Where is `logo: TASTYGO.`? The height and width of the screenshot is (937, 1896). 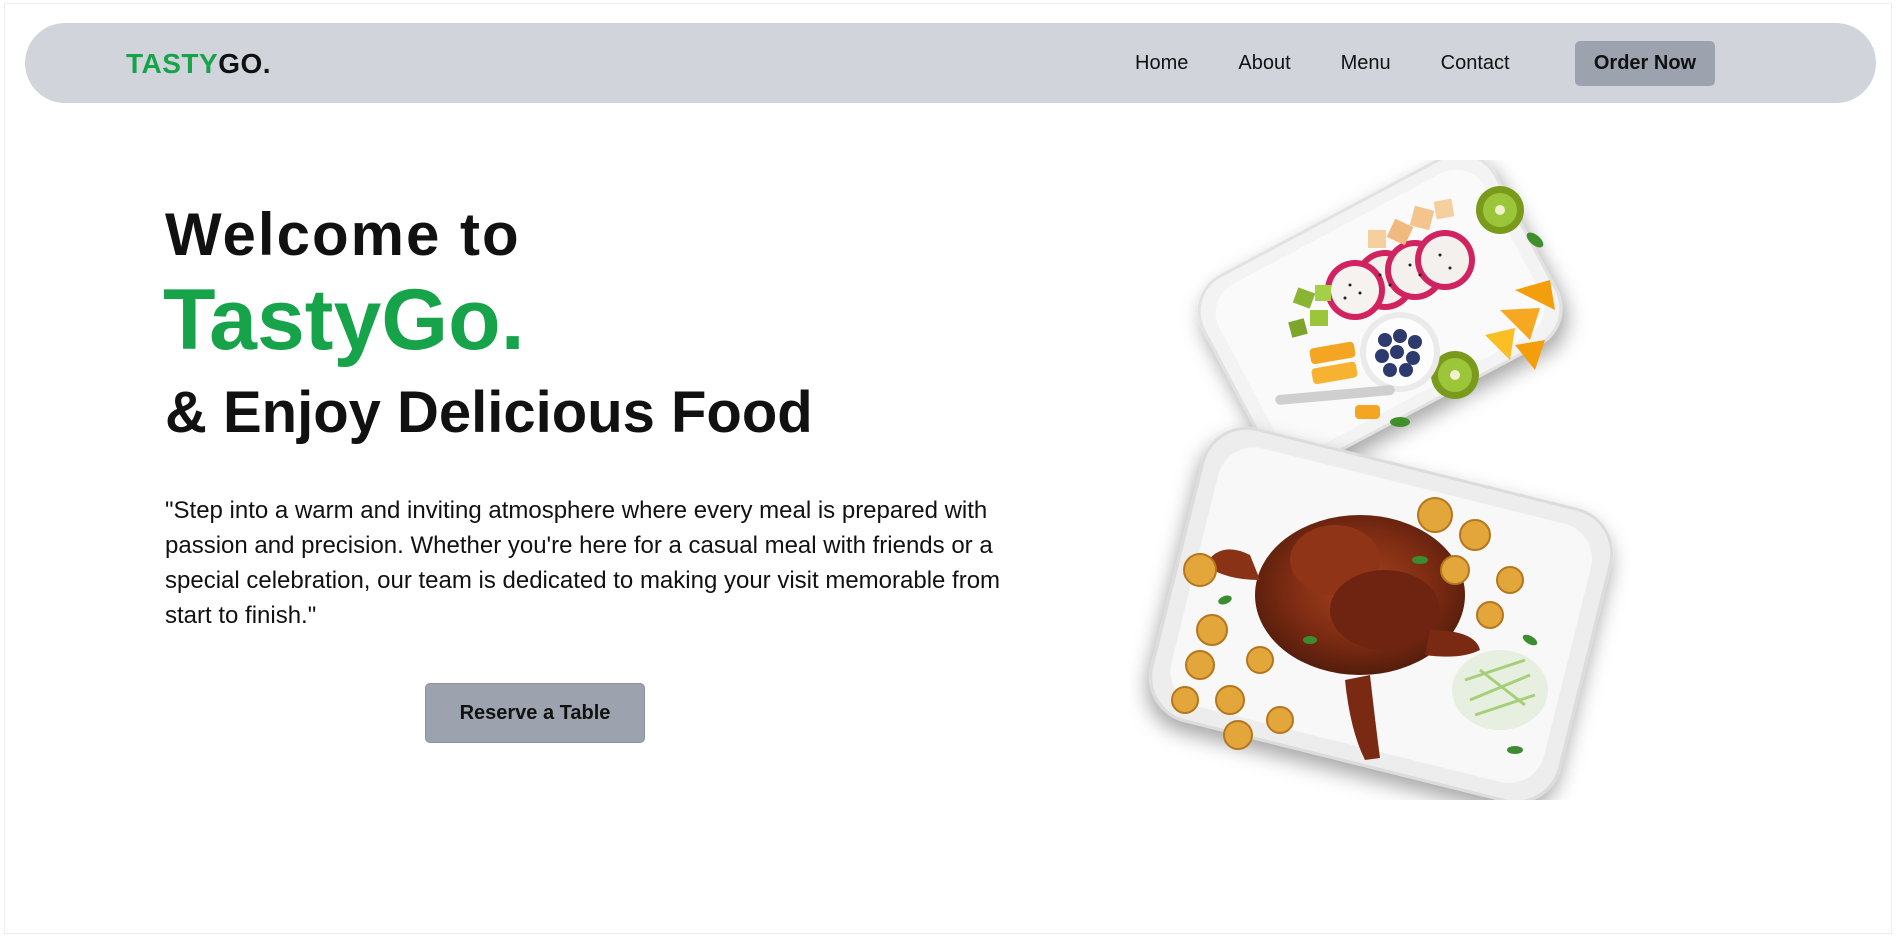
logo: TASTYGO. is located at coordinates (198, 64).